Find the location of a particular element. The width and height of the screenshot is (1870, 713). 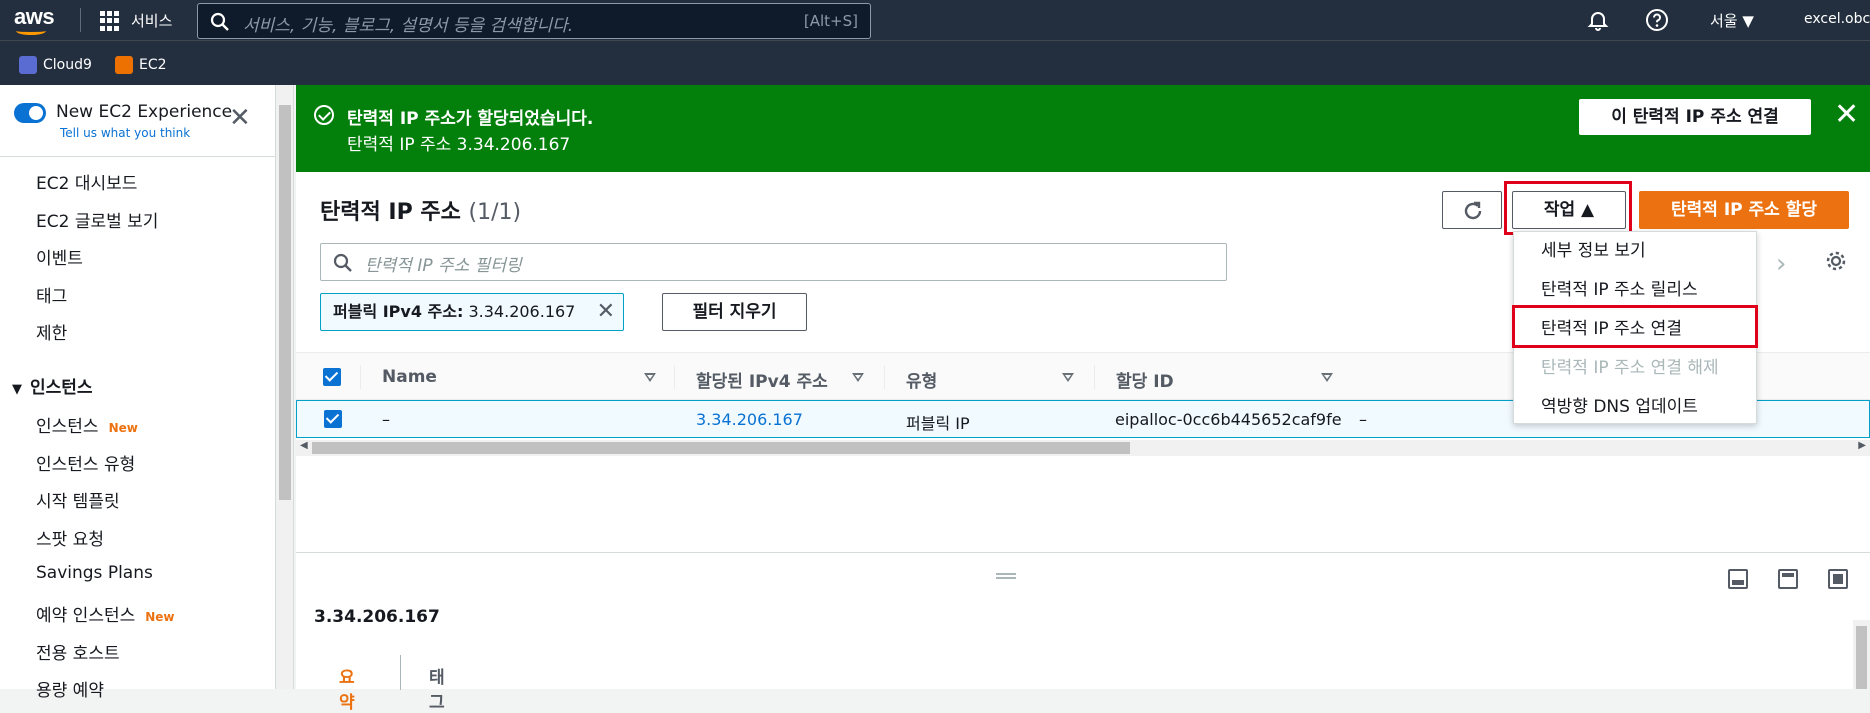

filter-token-key: 퍼블릭 IPv4 주소: is located at coordinates (398, 311).